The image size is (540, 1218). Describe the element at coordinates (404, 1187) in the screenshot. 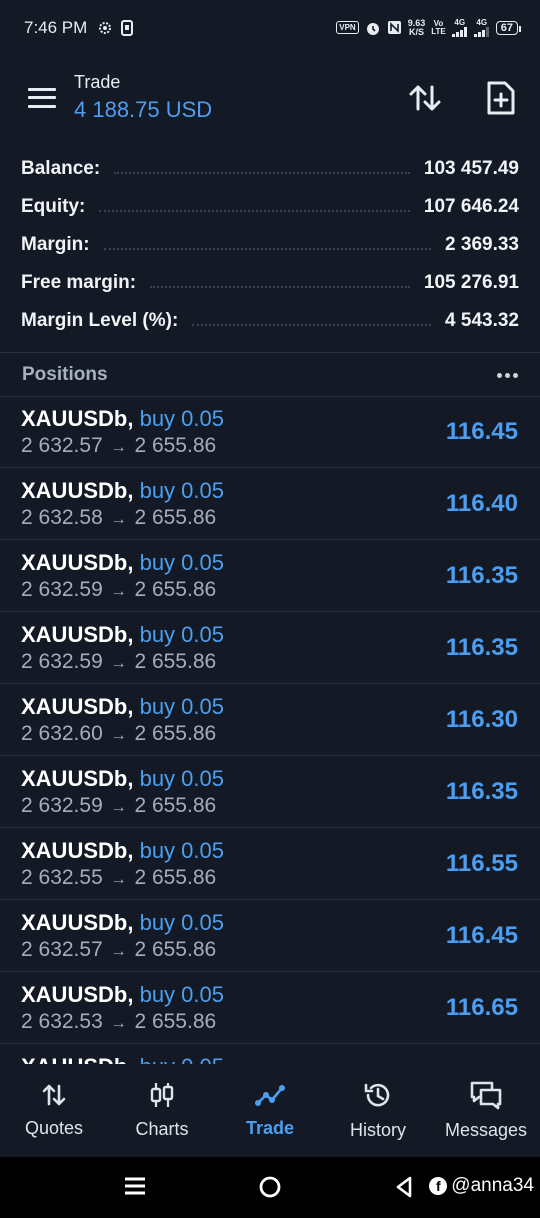

I see `back-icon` at that location.